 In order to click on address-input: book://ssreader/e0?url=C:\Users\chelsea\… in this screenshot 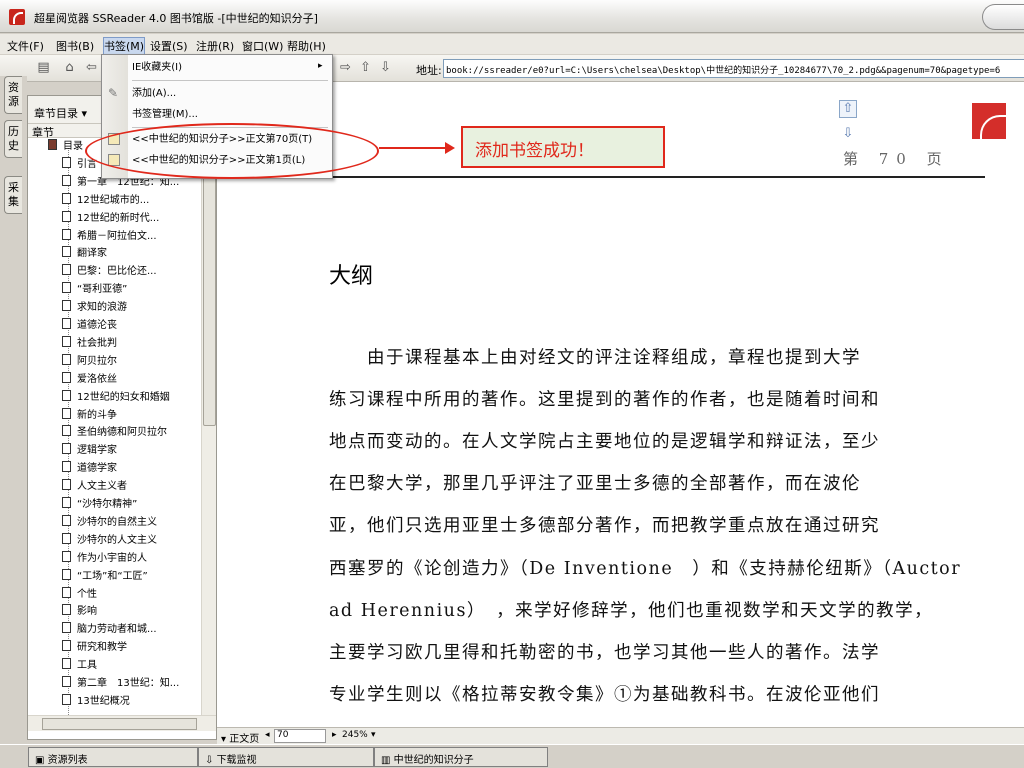, I will do `click(733, 68)`.